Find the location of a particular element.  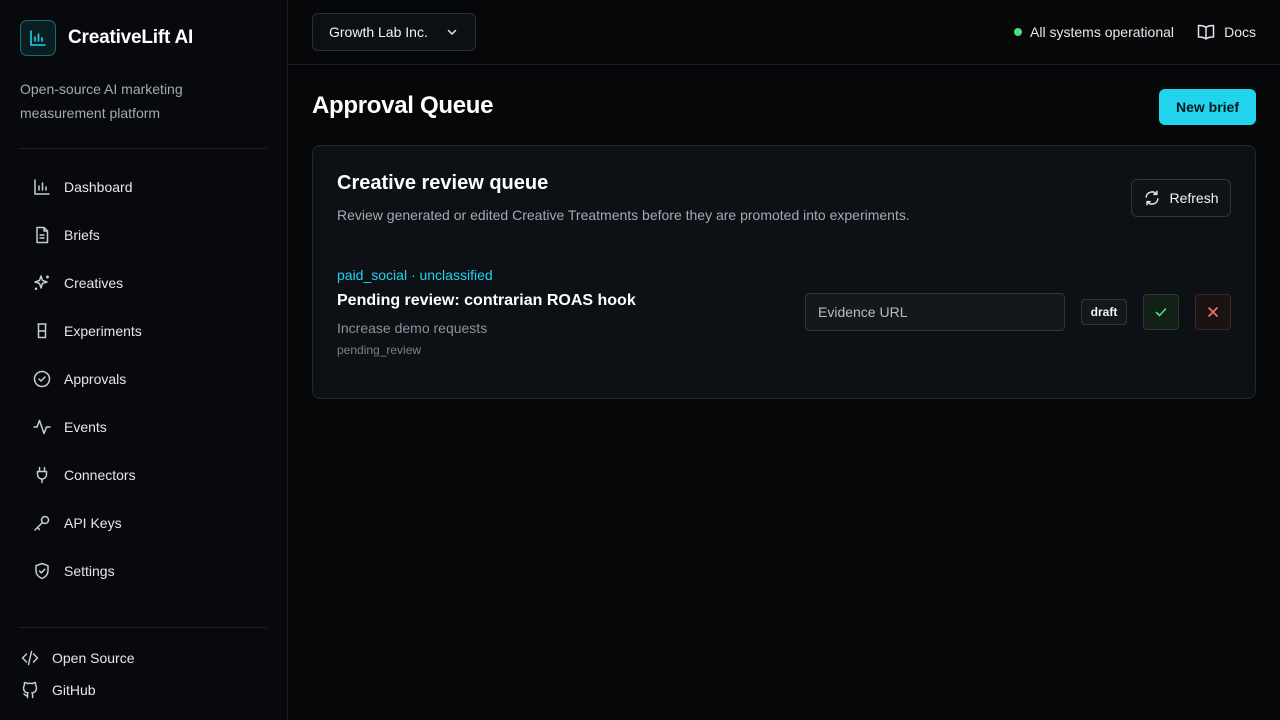

book-open-icon is located at coordinates (1206, 32).